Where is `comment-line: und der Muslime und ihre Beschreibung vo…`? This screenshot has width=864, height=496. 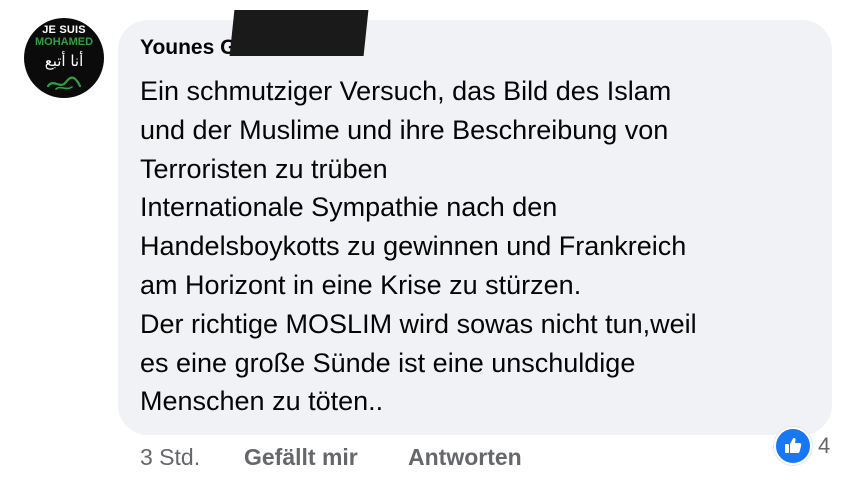 comment-line: und der Muslime und ihre Beschreibung vo… is located at coordinates (404, 129).